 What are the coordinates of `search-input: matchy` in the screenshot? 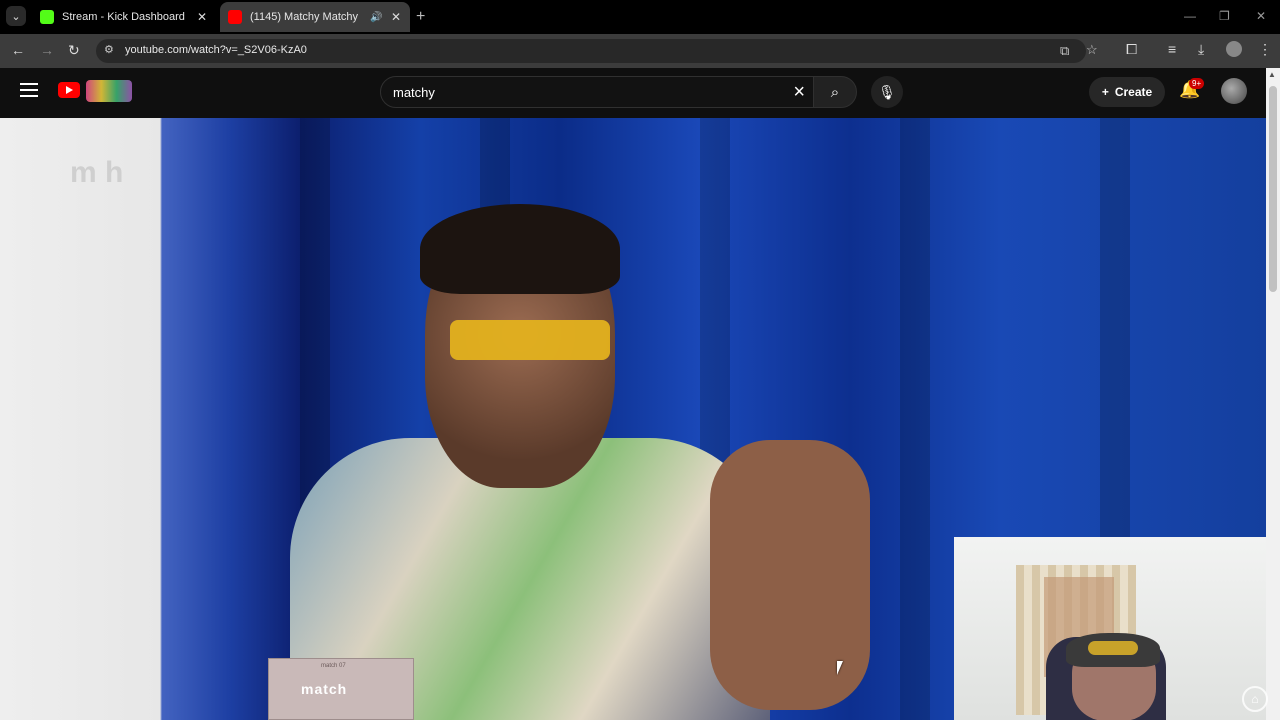 It's located at (414, 92).